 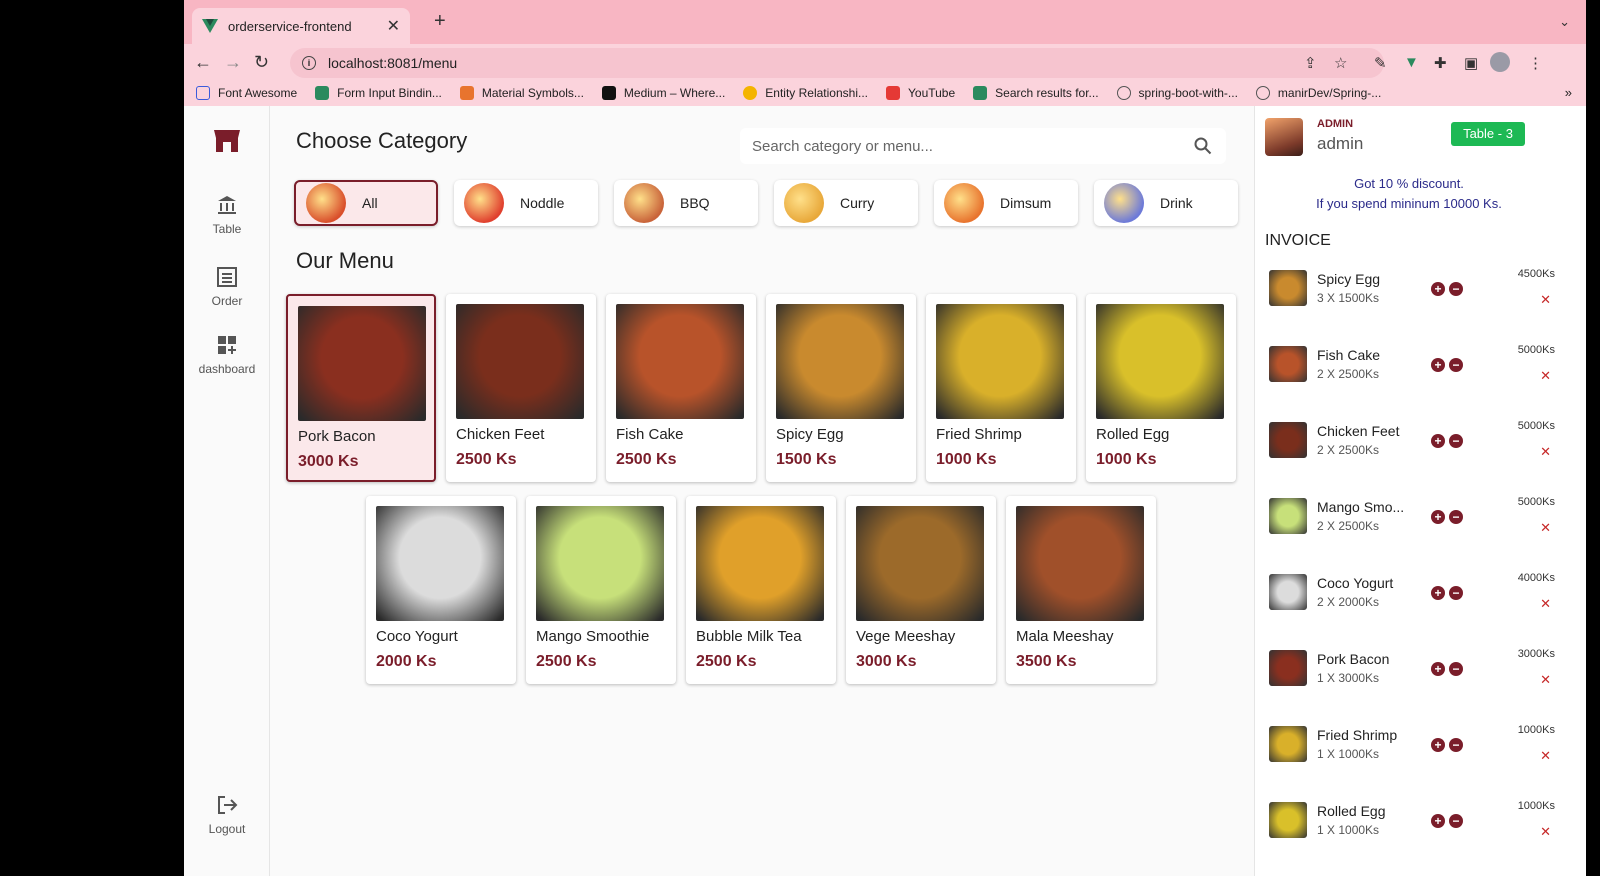 I want to click on close-tab-icon: ✕, so click(x=393, y=26).